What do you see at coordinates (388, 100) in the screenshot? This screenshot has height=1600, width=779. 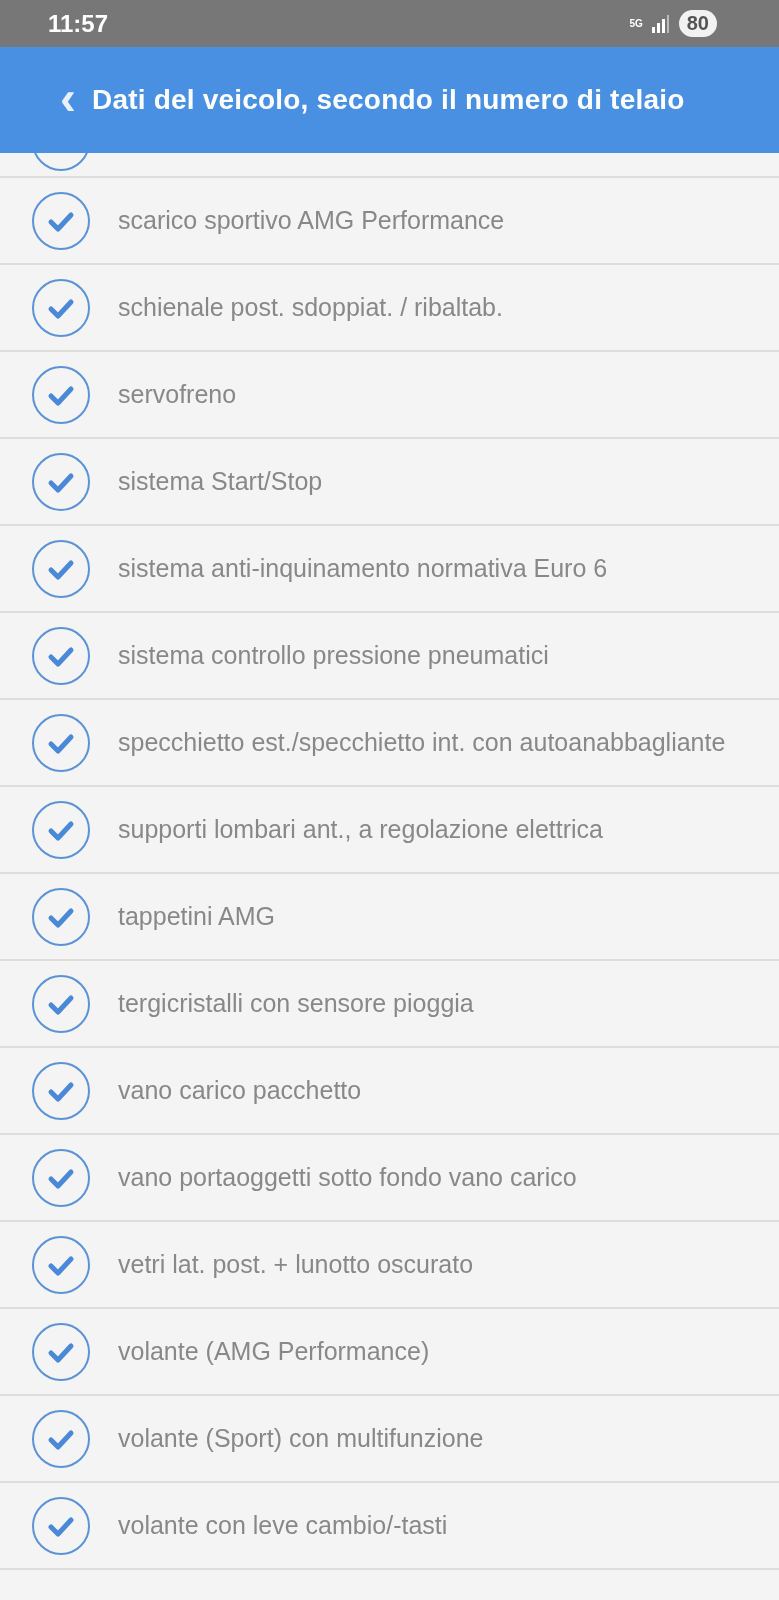 I see `page-title: Dati del veicolo, secondo il numero di telaio` at bounding box center [388, 100].